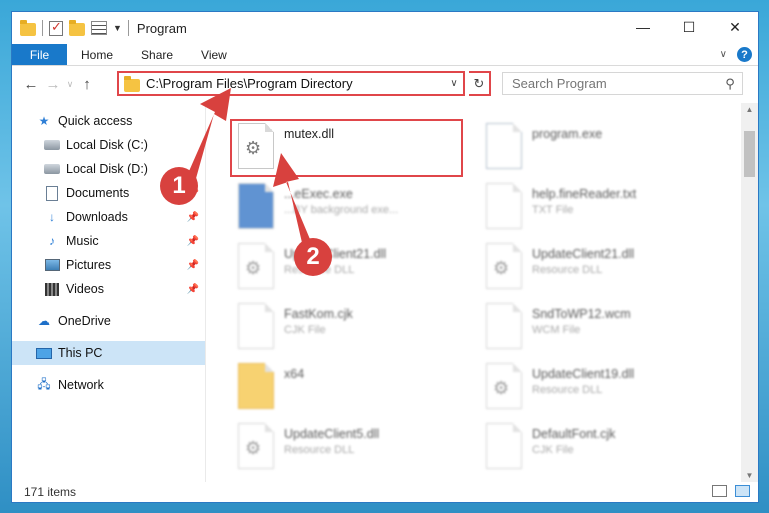 The width and height of the screenshot is (769, 513). I want to click on generic-file-icon, so click(504, 326).